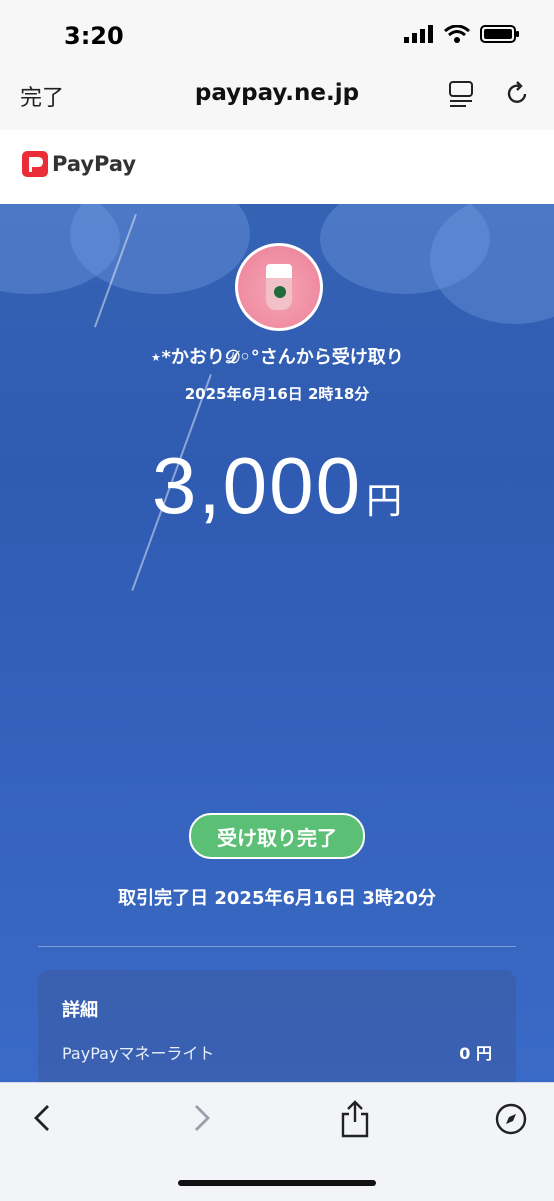  What do you see at coordinates (511, 1119) in the screenshot?
I see `compass-icon` at bounding box center [511, 1119].